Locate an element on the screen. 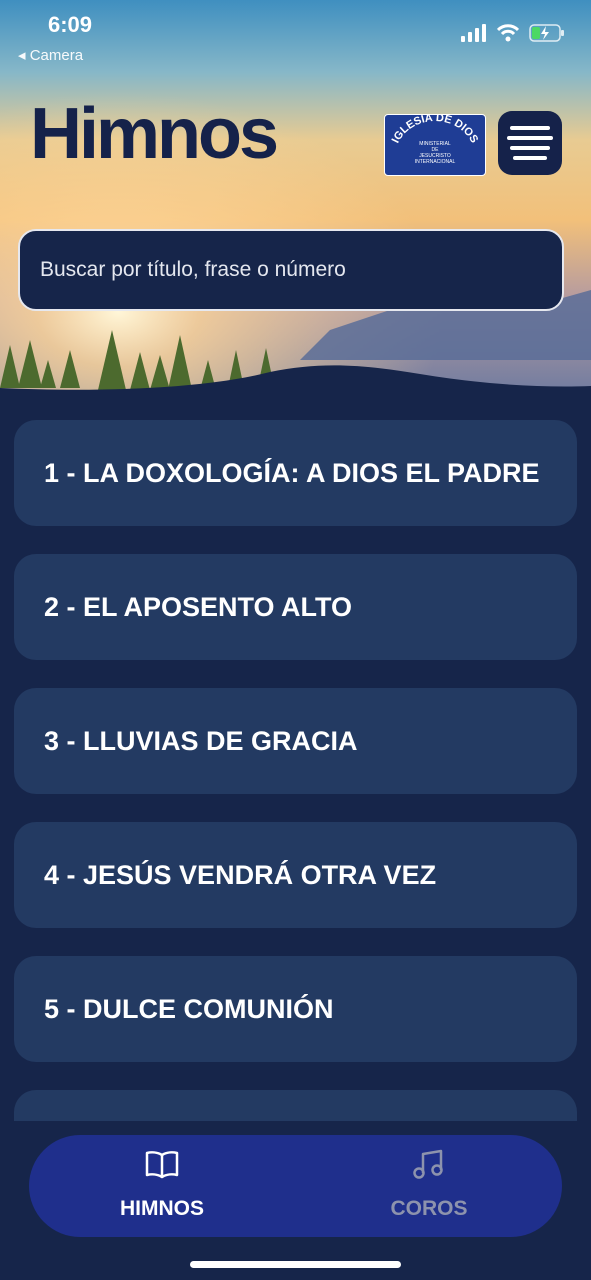 This screenshot has width=591, height=1280. wifi-icon is located at coordinates (508, 33).